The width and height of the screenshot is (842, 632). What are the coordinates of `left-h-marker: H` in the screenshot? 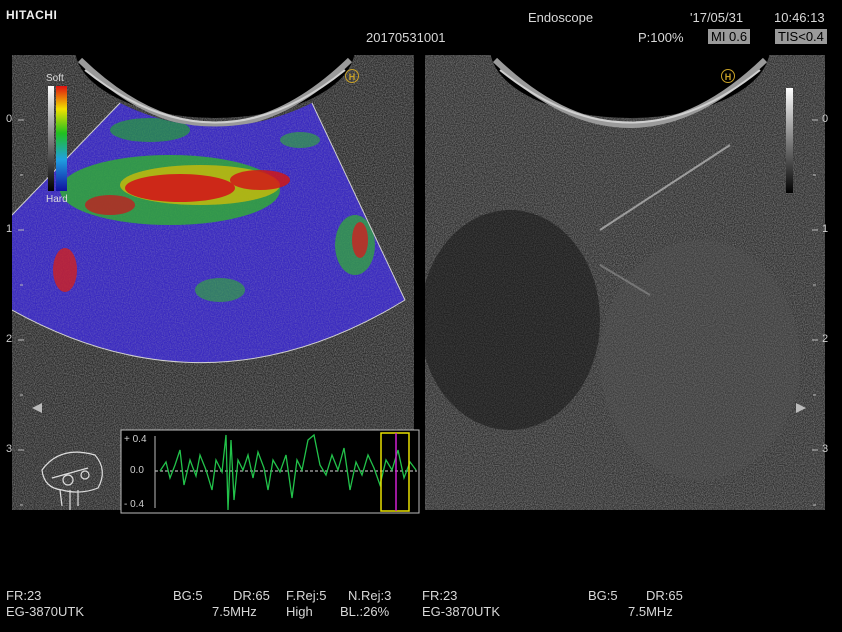 It's located at (352, 76).